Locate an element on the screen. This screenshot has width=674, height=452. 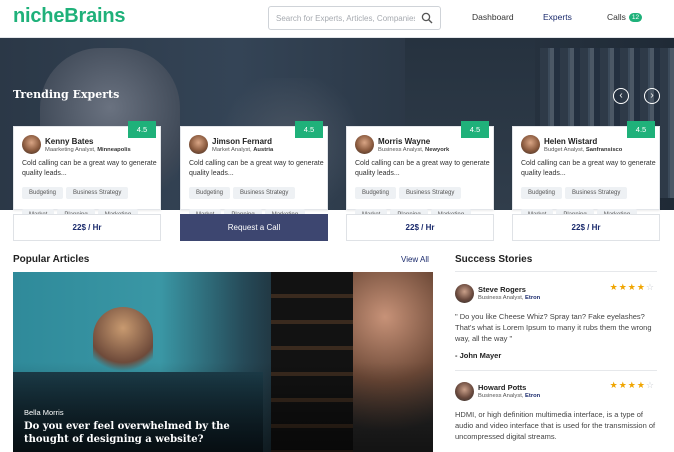
search-box is located at coordinates (354, 18).